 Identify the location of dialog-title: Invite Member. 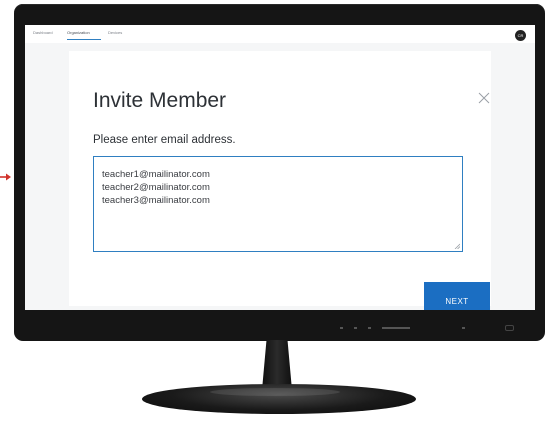
(160, 100).